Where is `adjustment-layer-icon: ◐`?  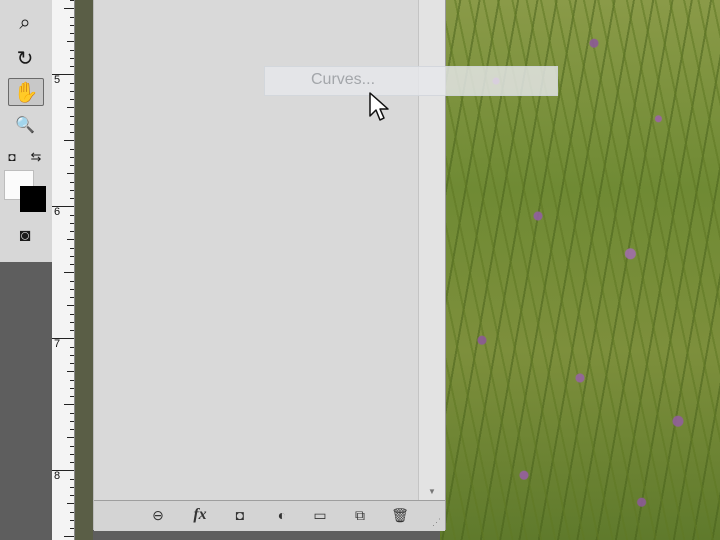 adjustment-layer-icon: ◐ is located at coordinates (282, 515).